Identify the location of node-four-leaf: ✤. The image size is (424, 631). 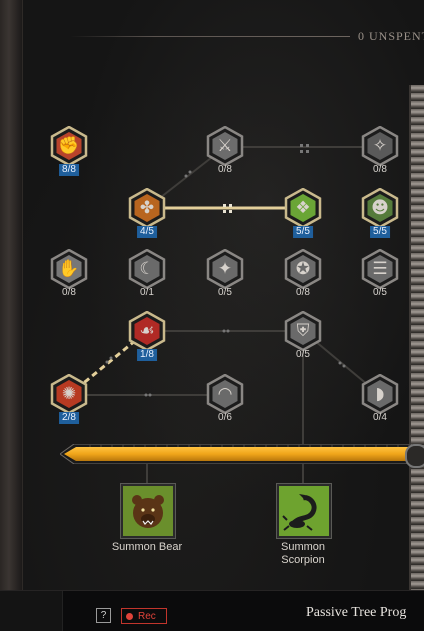
(147, 208).